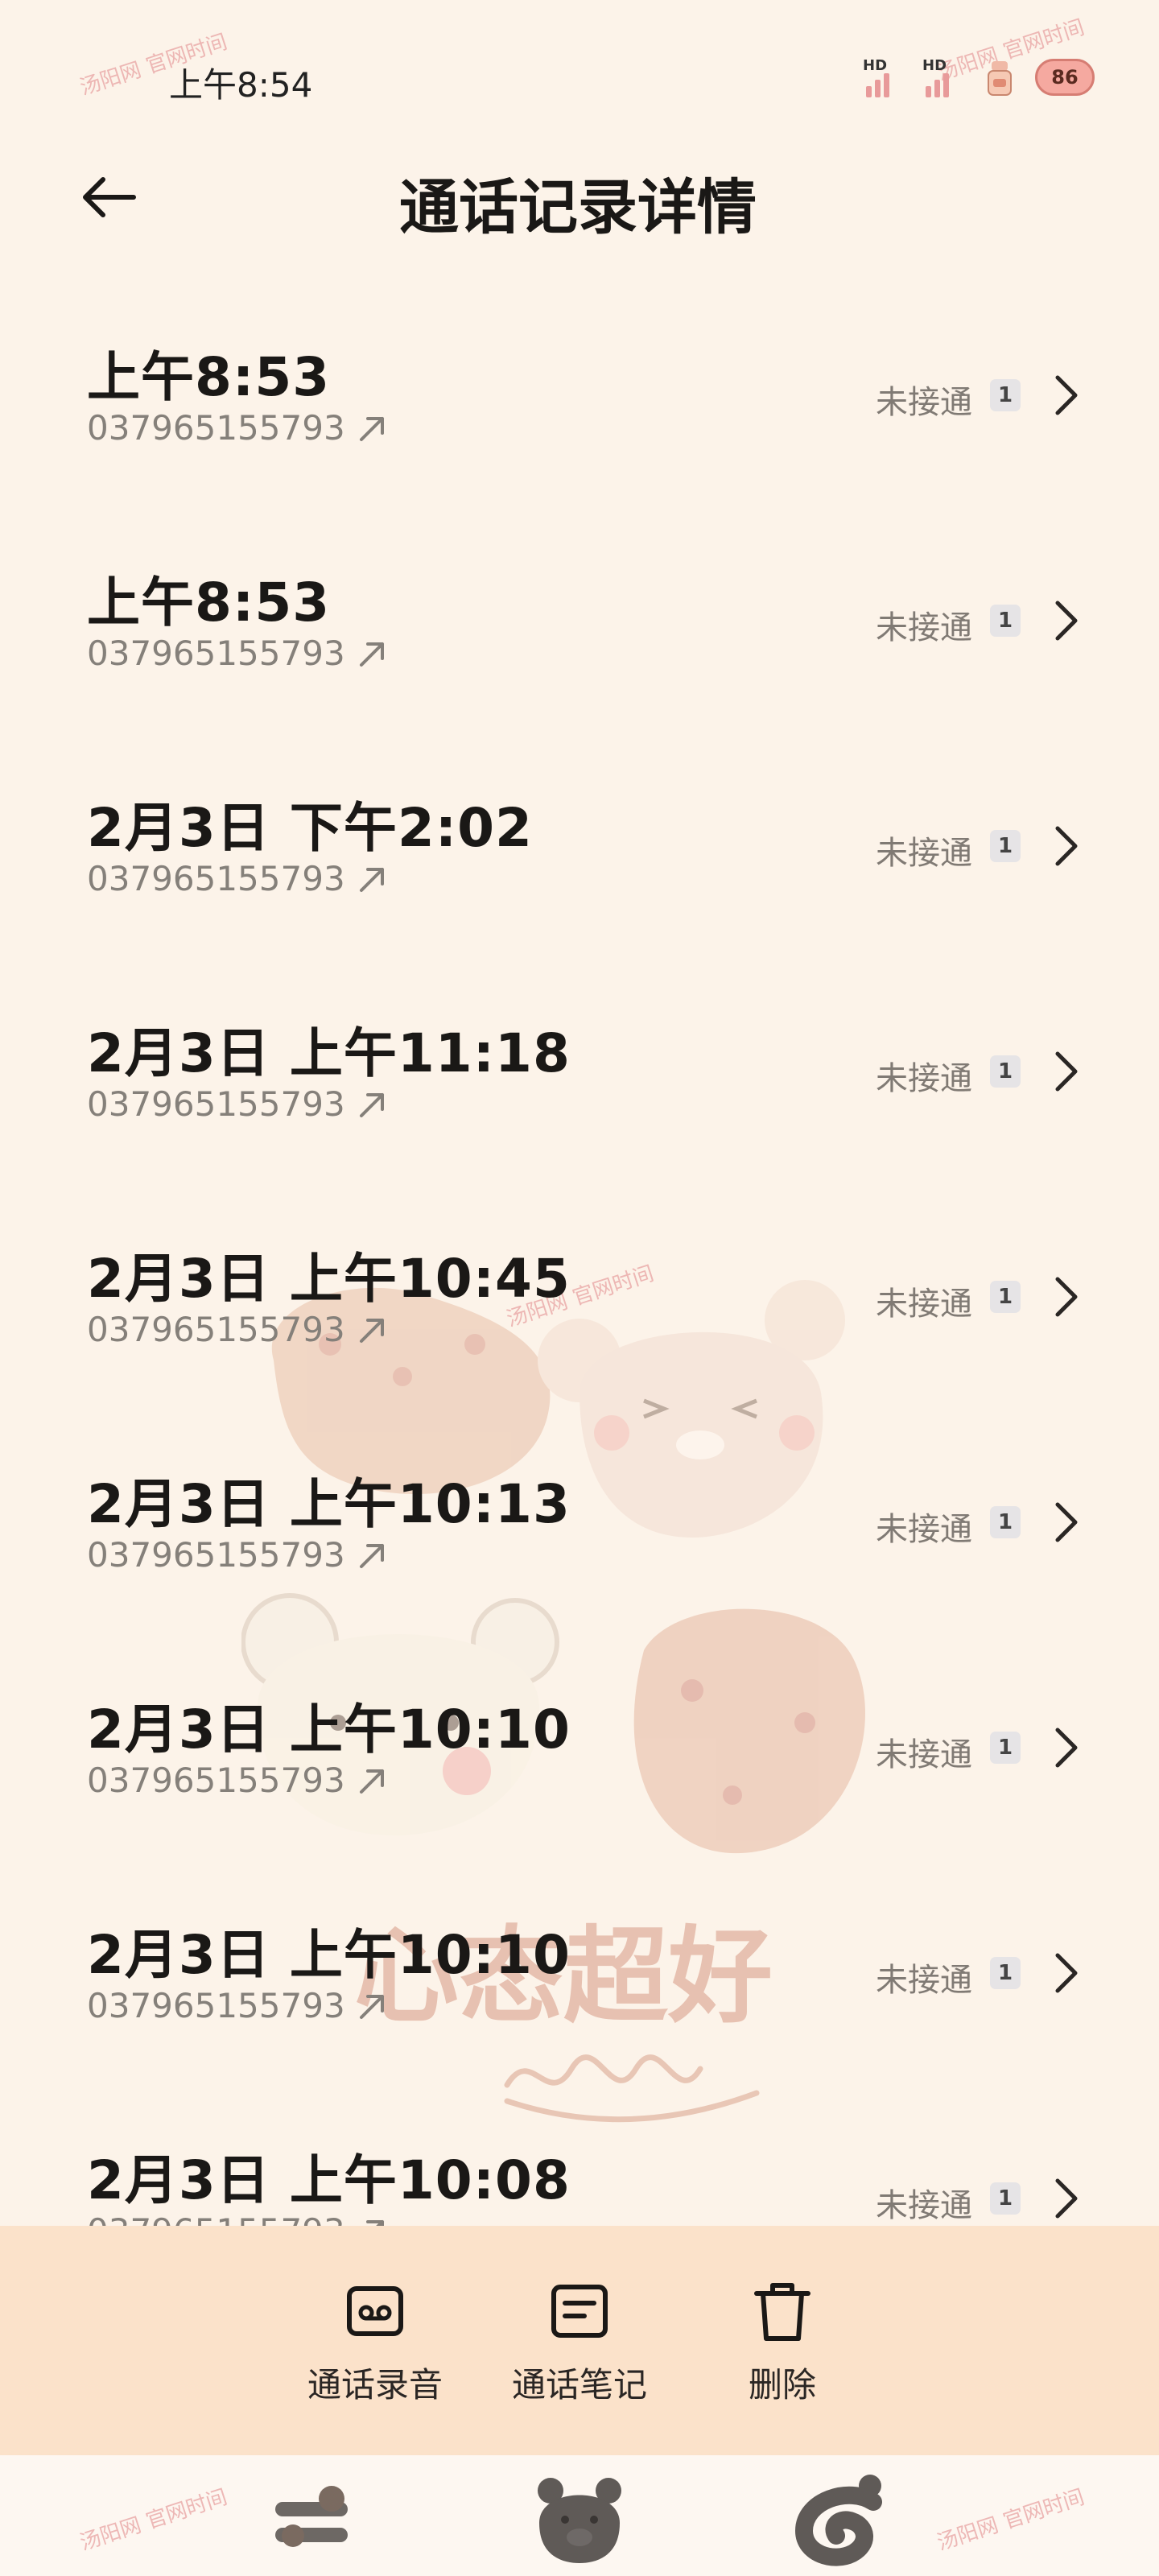 The width and height of the screenshot is (1159, 2576). Describe the element at coordinates (329, 2180) in the screenshot. I see `call-time: 2月3日 上午10:08` at that location.